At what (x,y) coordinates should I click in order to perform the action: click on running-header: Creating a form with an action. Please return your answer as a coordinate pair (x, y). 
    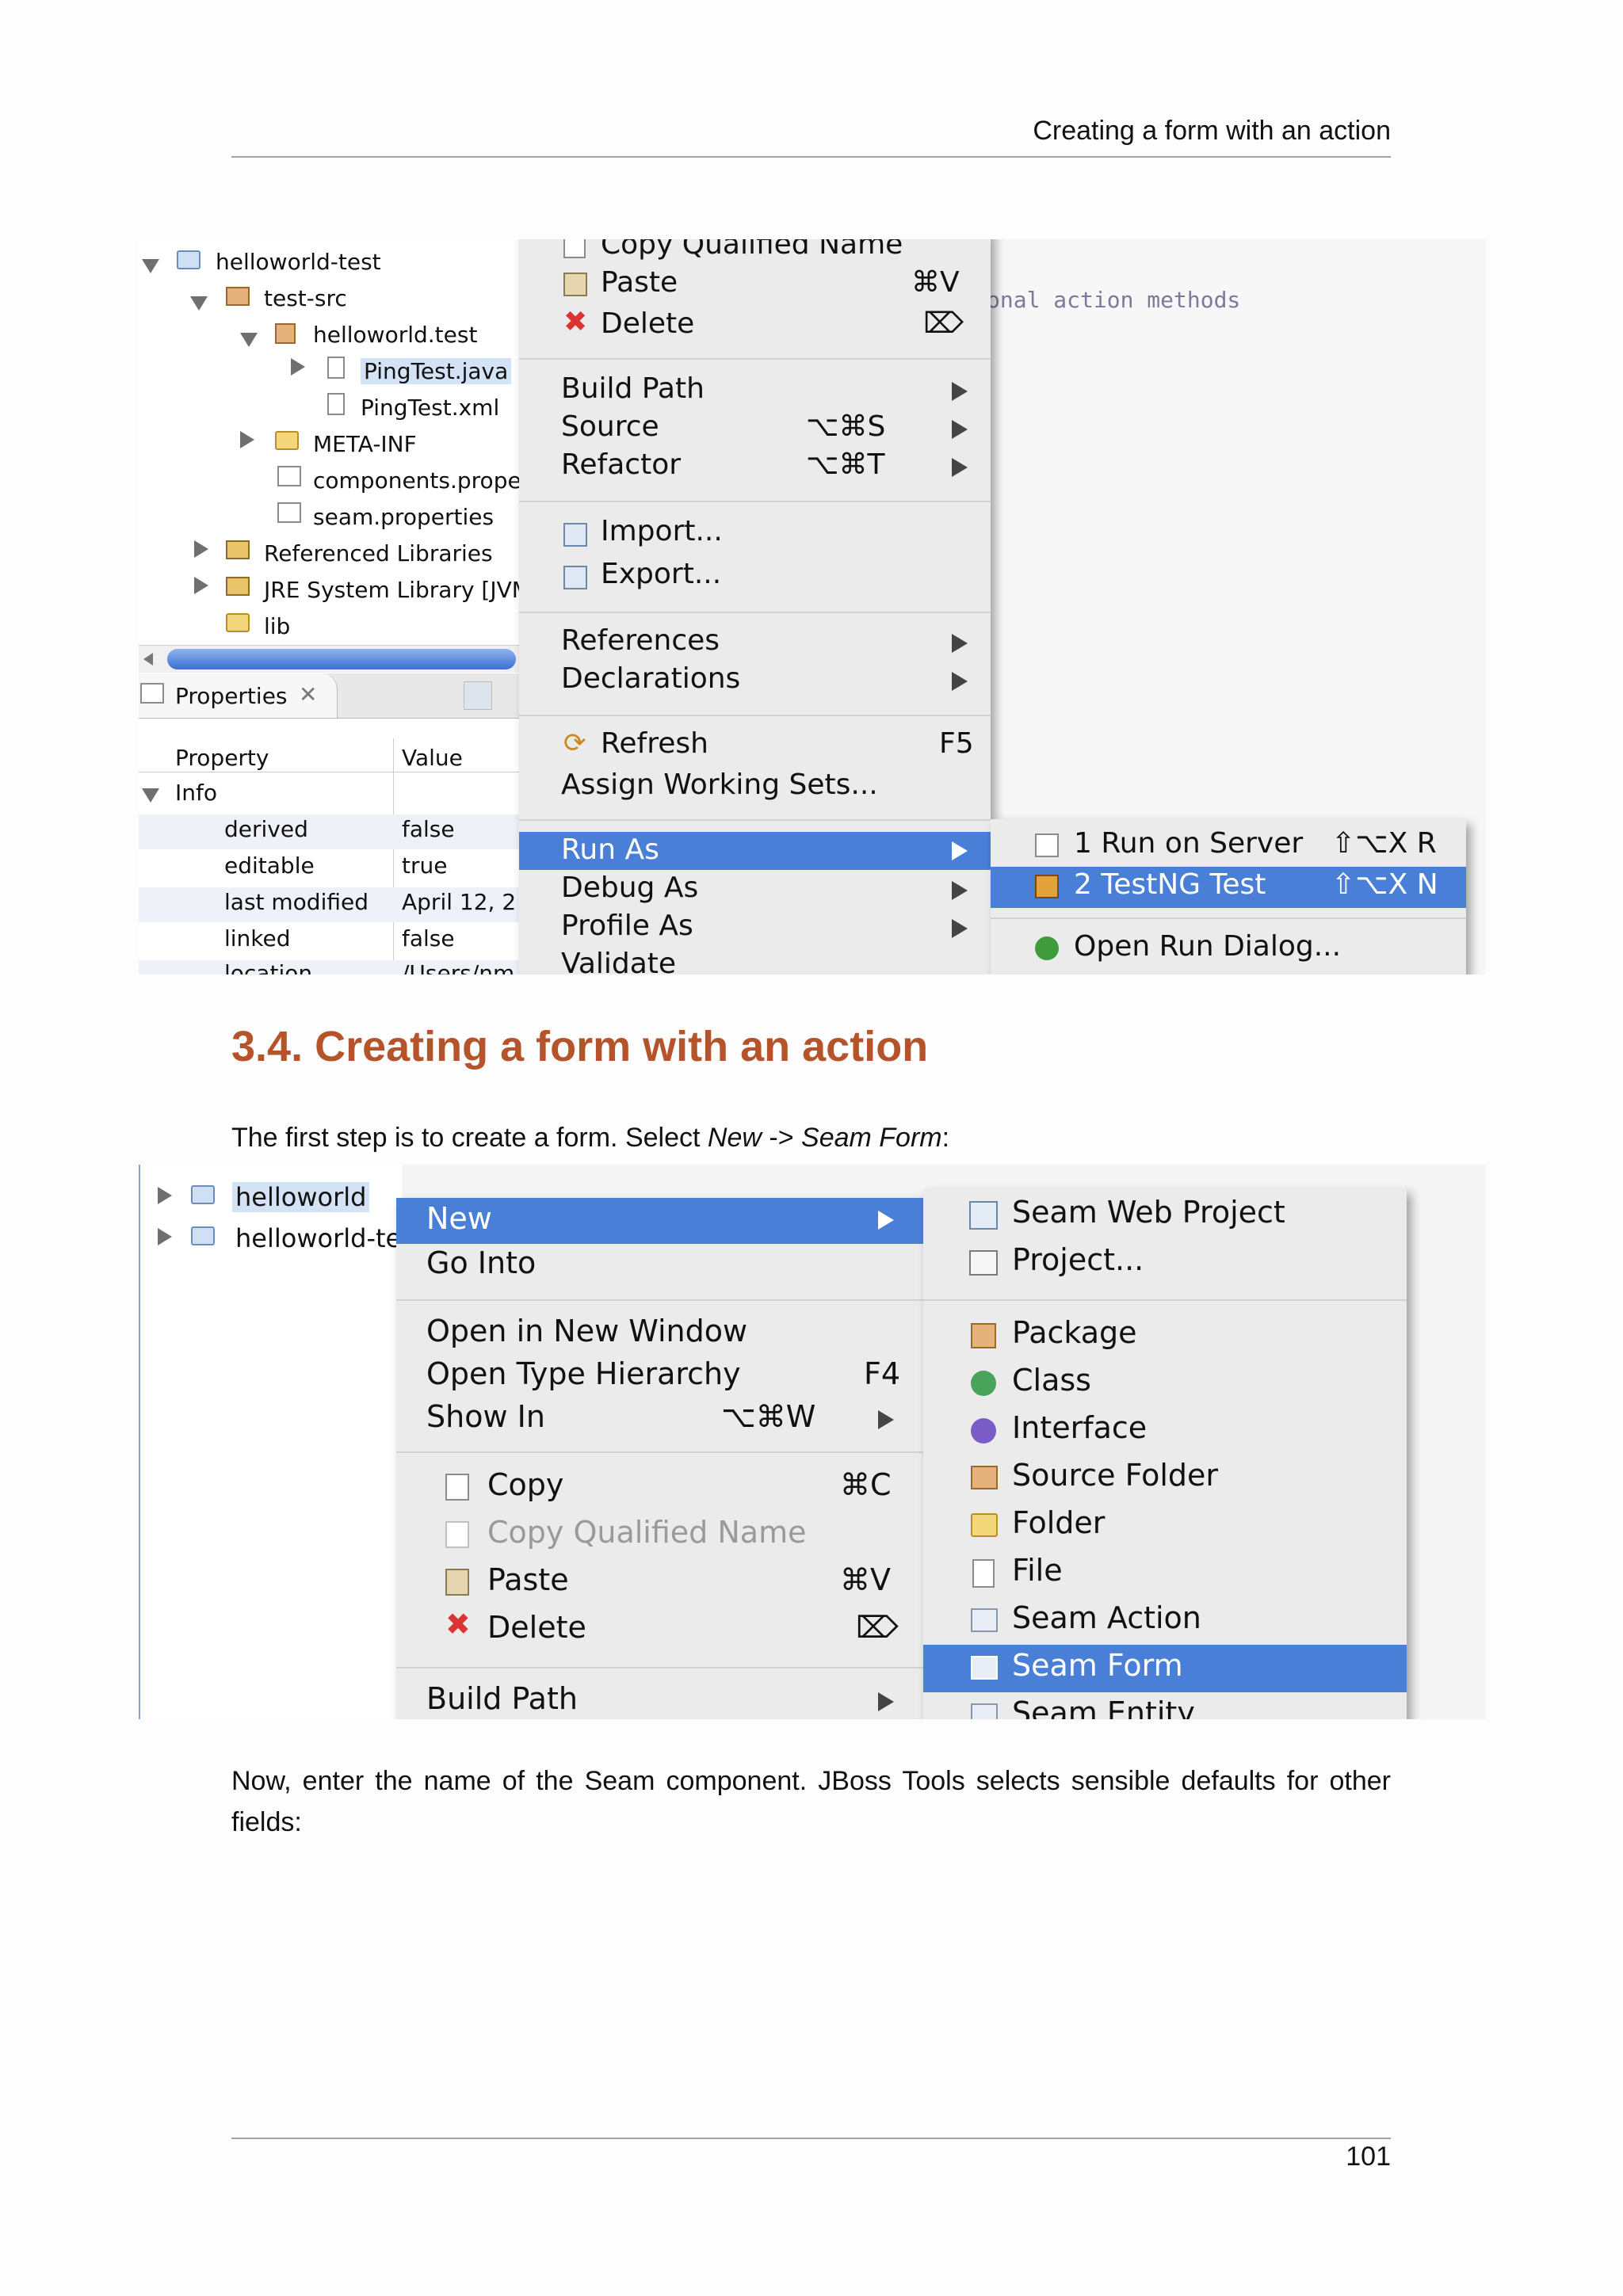
    Looking at the image, I should click on (1212, 131).